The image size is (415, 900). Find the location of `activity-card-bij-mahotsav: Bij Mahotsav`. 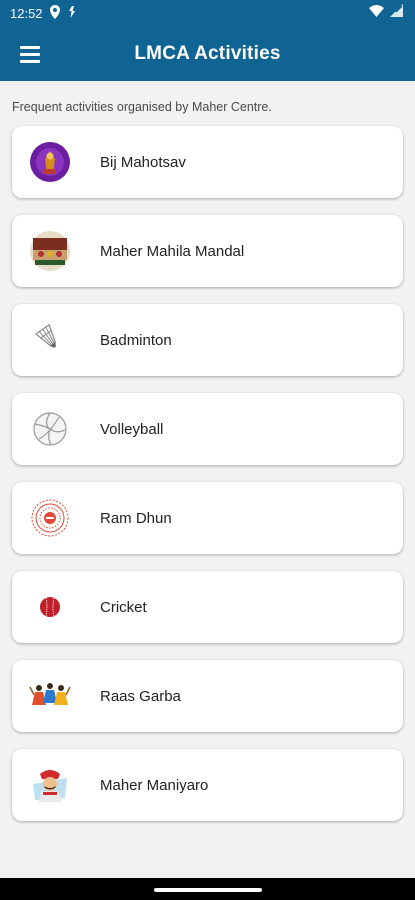

activity-card-bij-mahotsav: Bij Mahotsav is located at coordinates (207, 162).